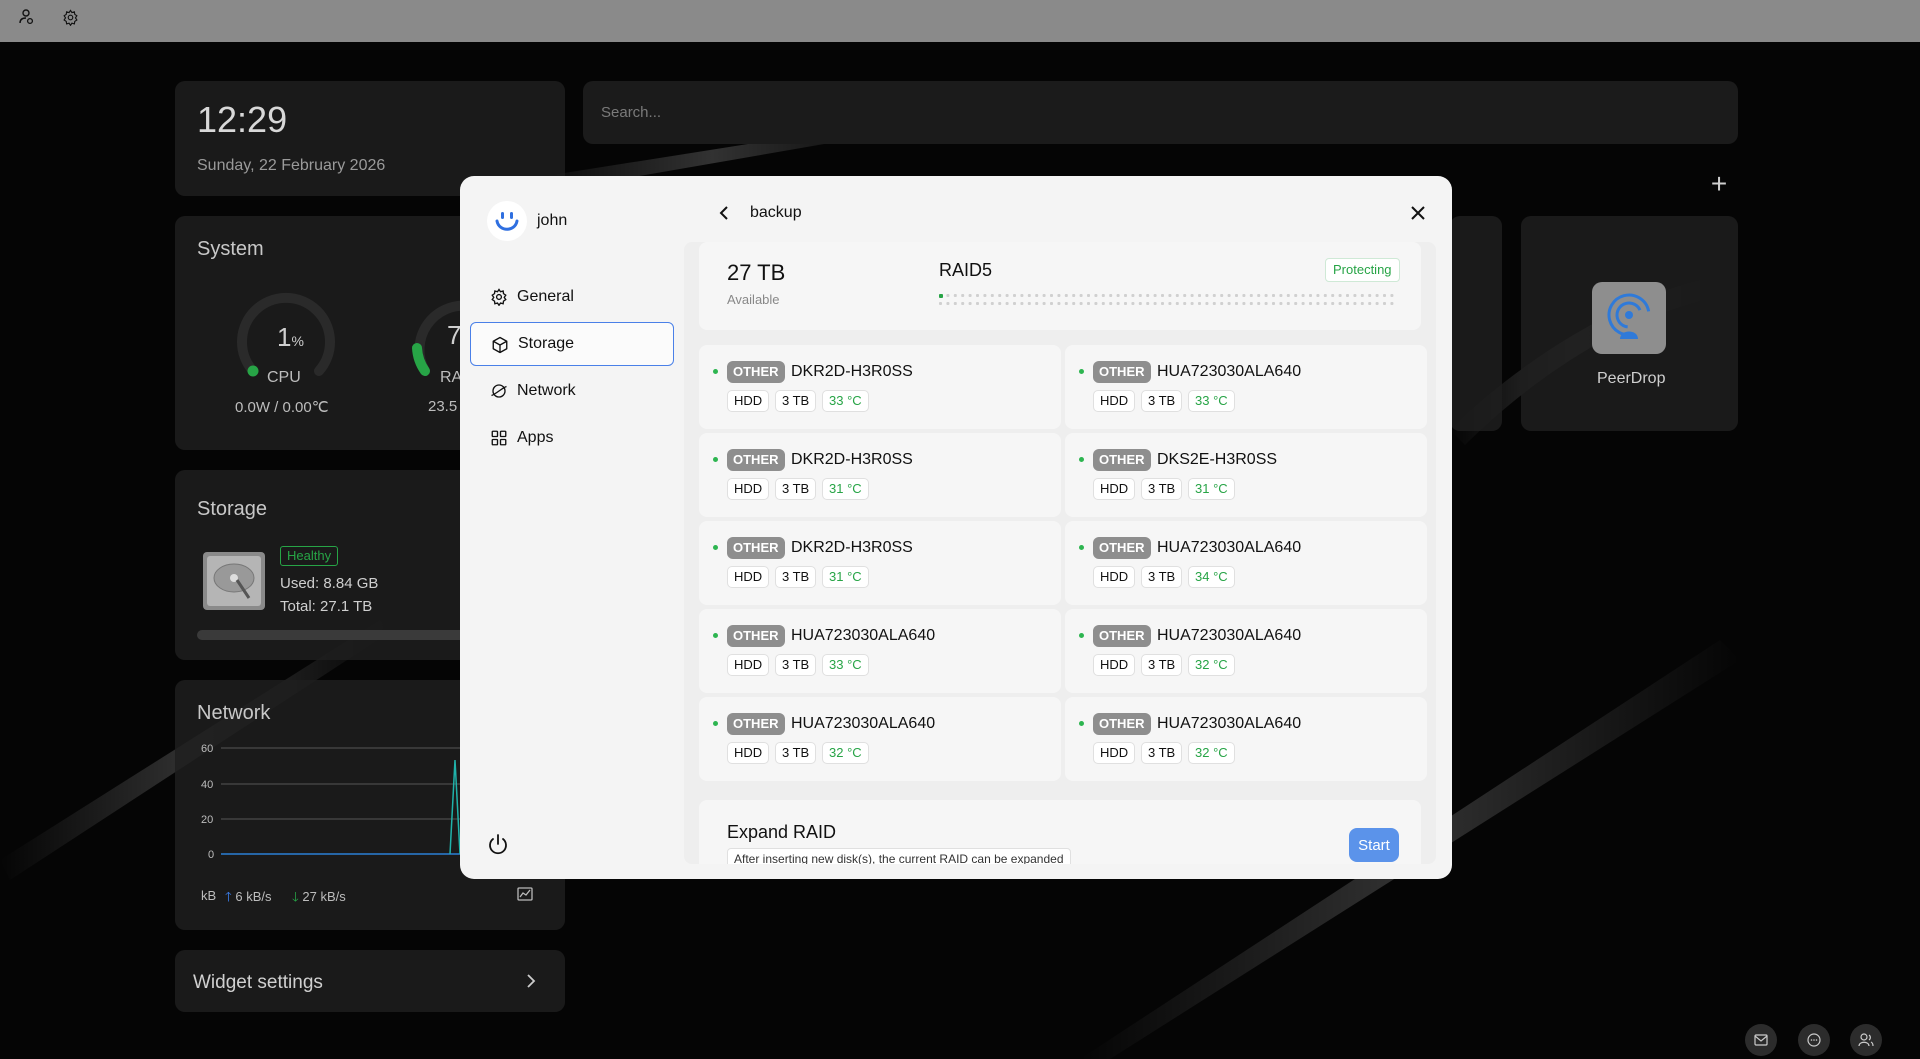 The width and height of the screenshot is (1920, 1059). I want to click on user-network-icon, so click(26, 17).